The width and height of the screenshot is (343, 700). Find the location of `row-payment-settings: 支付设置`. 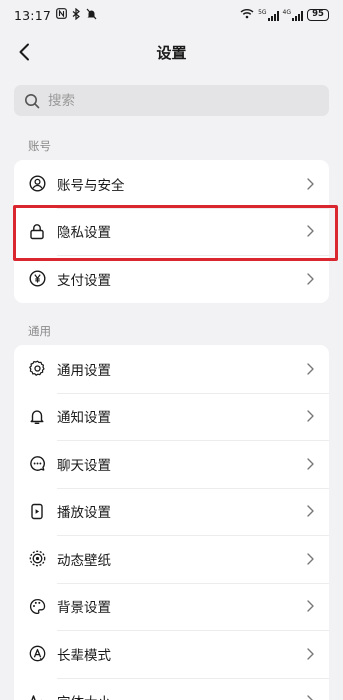

row-payment-settings: 支付设置 is located at coordinates (171, 279).